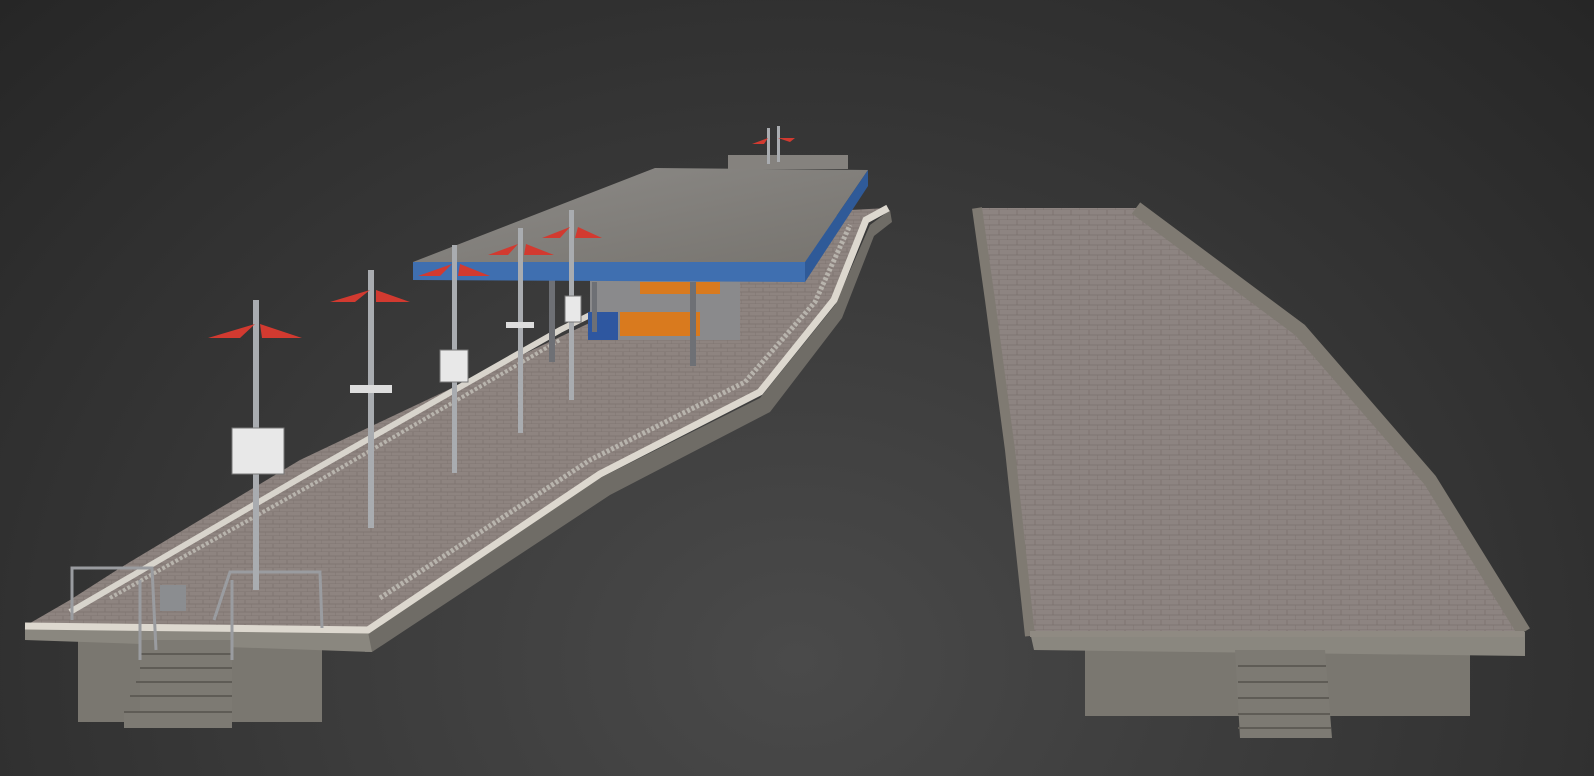 This screenshot has width=1594, height=776. I want to click on right-platform-stairs, so click(1283, 694).